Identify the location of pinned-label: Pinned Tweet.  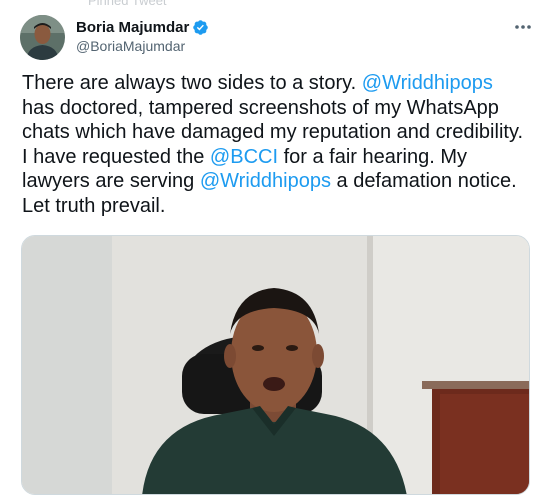
(127, 4).